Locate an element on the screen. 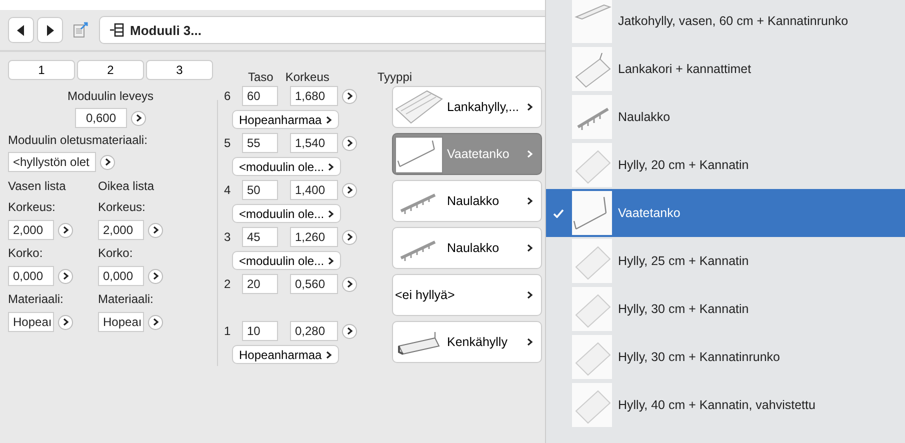 This screenshot has height=443, width=905. type-button: Kenkähylly is located at coordinates (467, 342).